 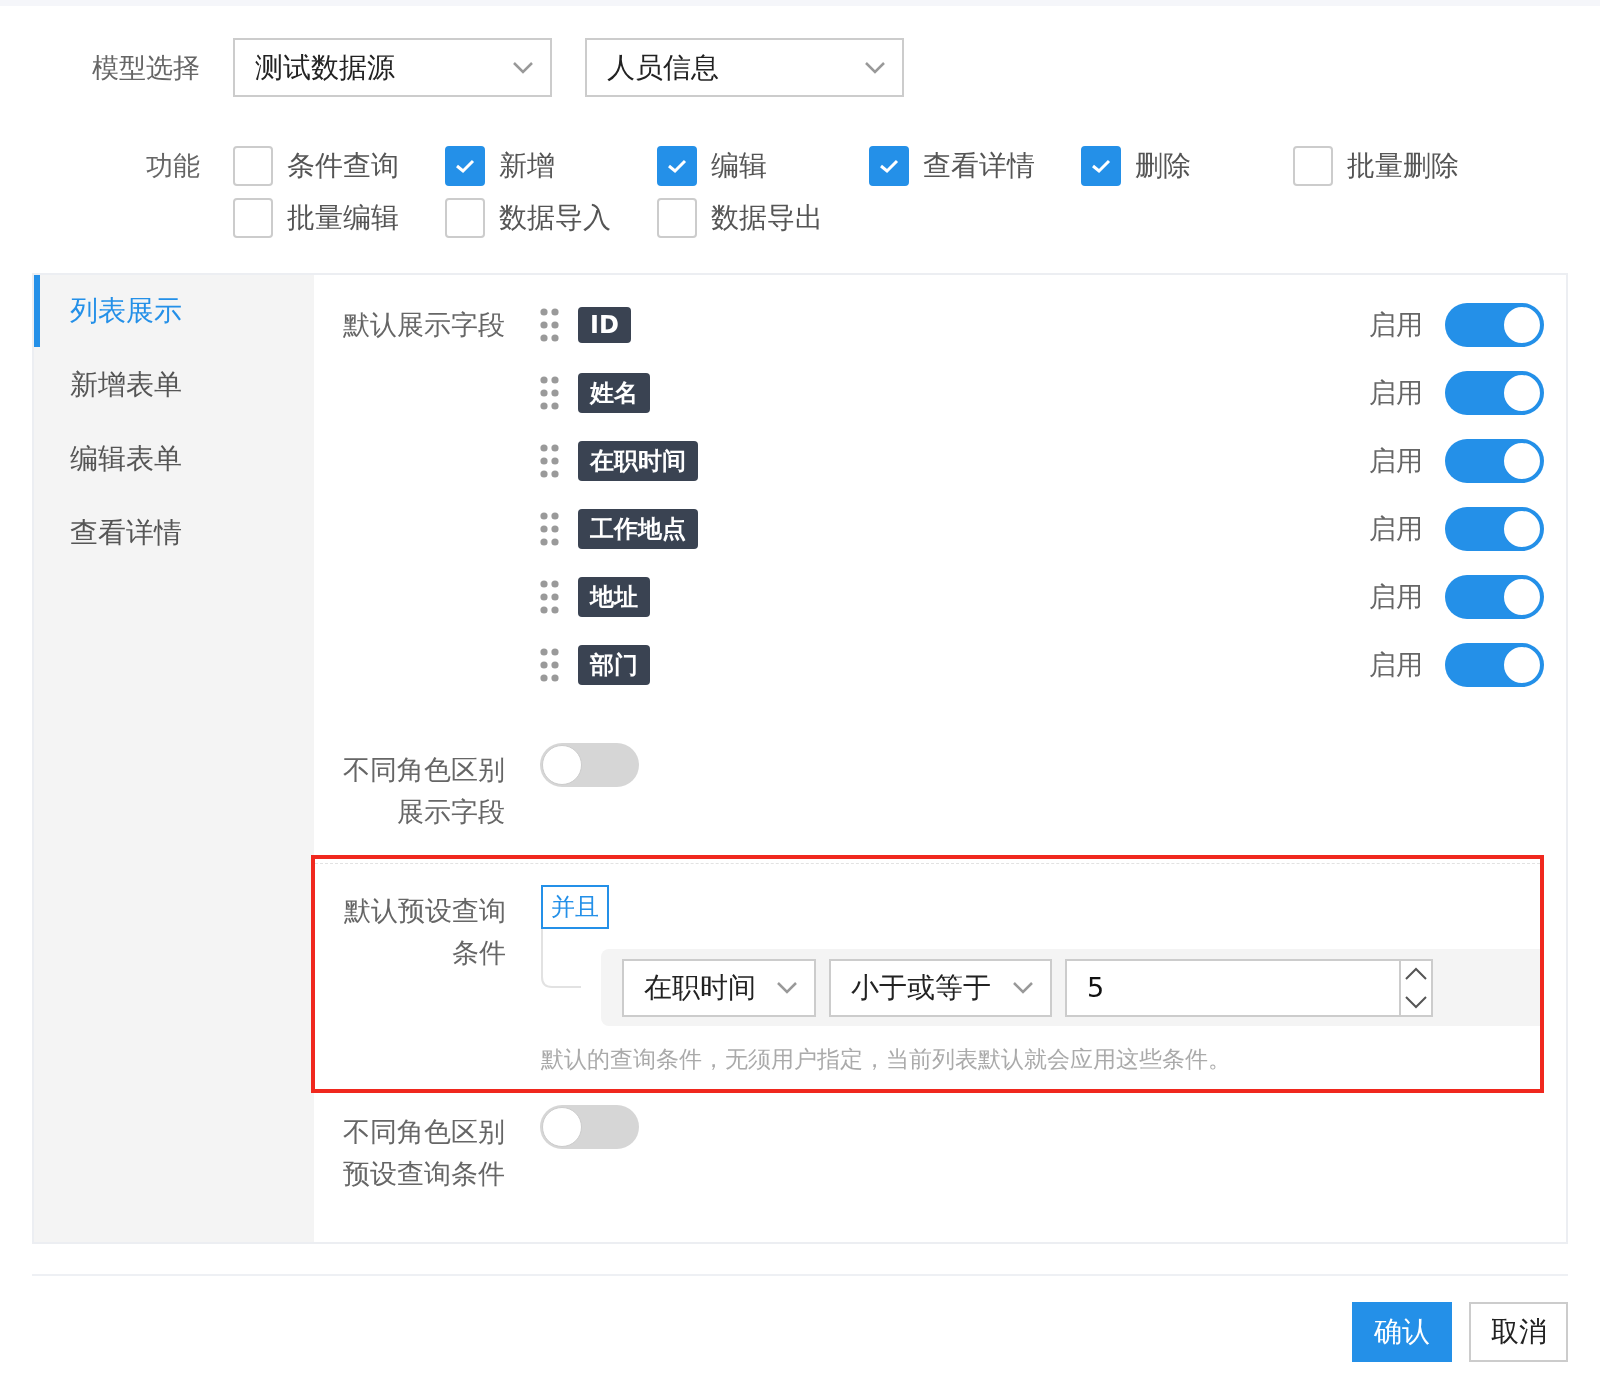 What do you see at coordinates (638, 461) in the screenshot?
I see `field-tag: 在职时间` at bounding box center [638, 461].